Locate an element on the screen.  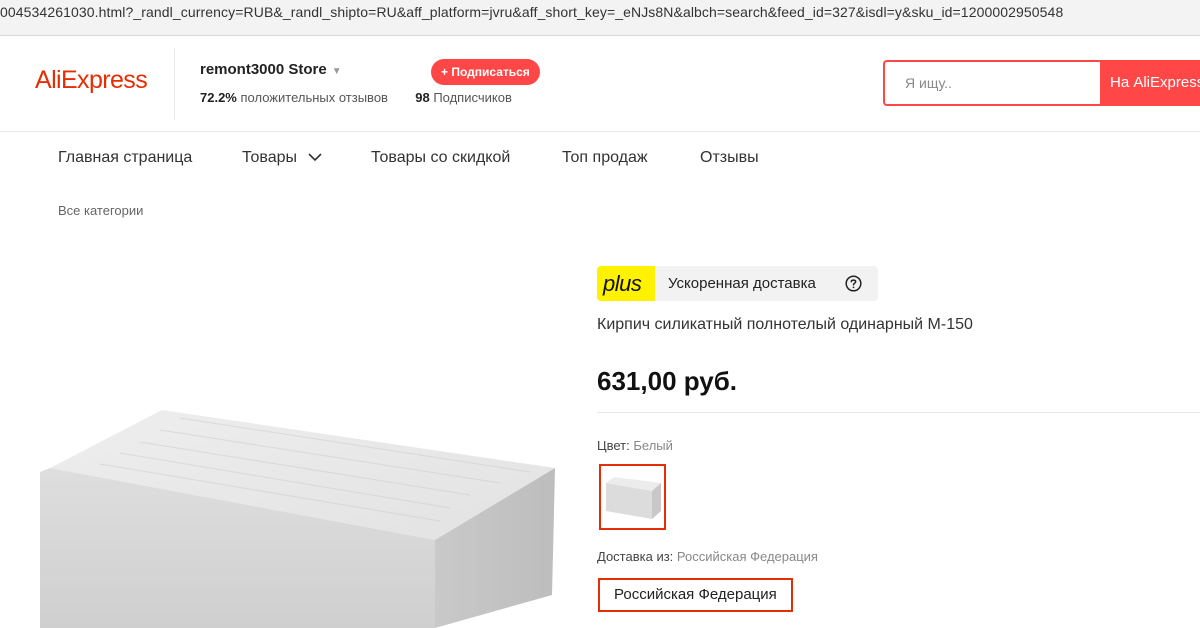
color-swatch-white is located at coordinates (632, 497).